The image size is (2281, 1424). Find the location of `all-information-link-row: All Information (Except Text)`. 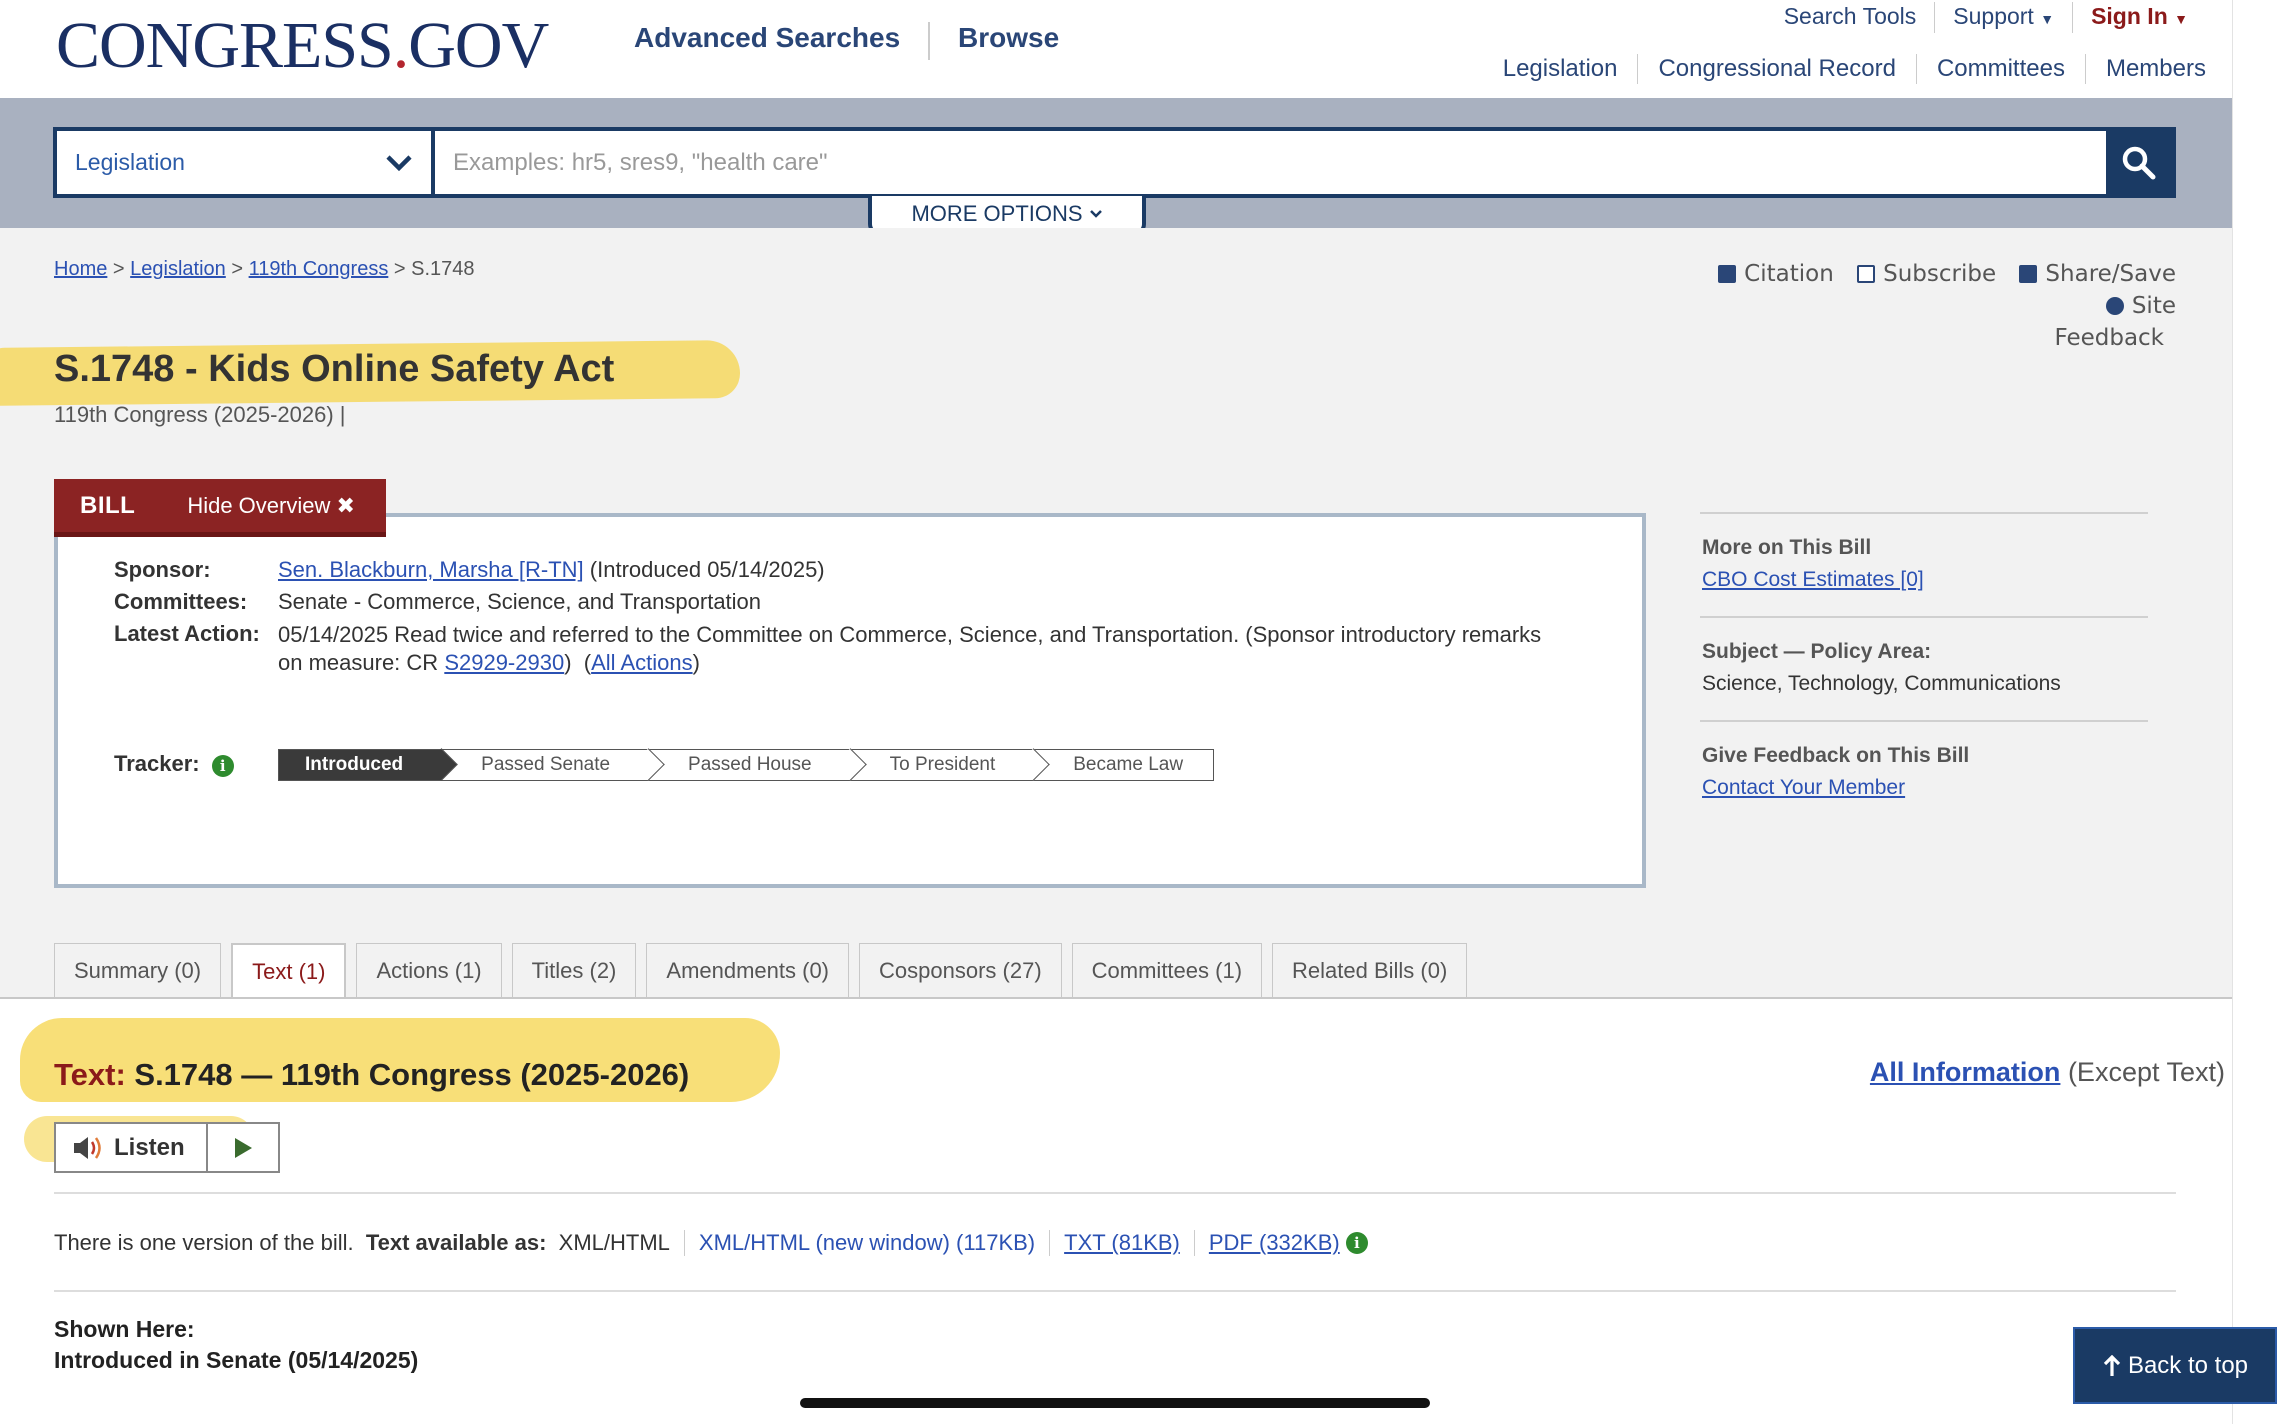

all-information-link-row: All Information (Except Text) is located at coordinates (2047, 1072).